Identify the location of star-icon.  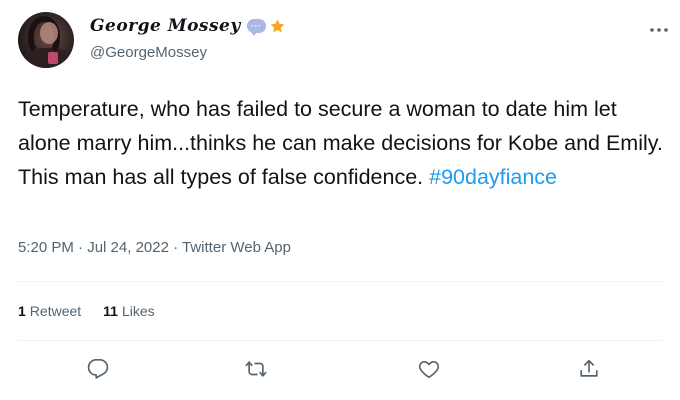
(277, 25).